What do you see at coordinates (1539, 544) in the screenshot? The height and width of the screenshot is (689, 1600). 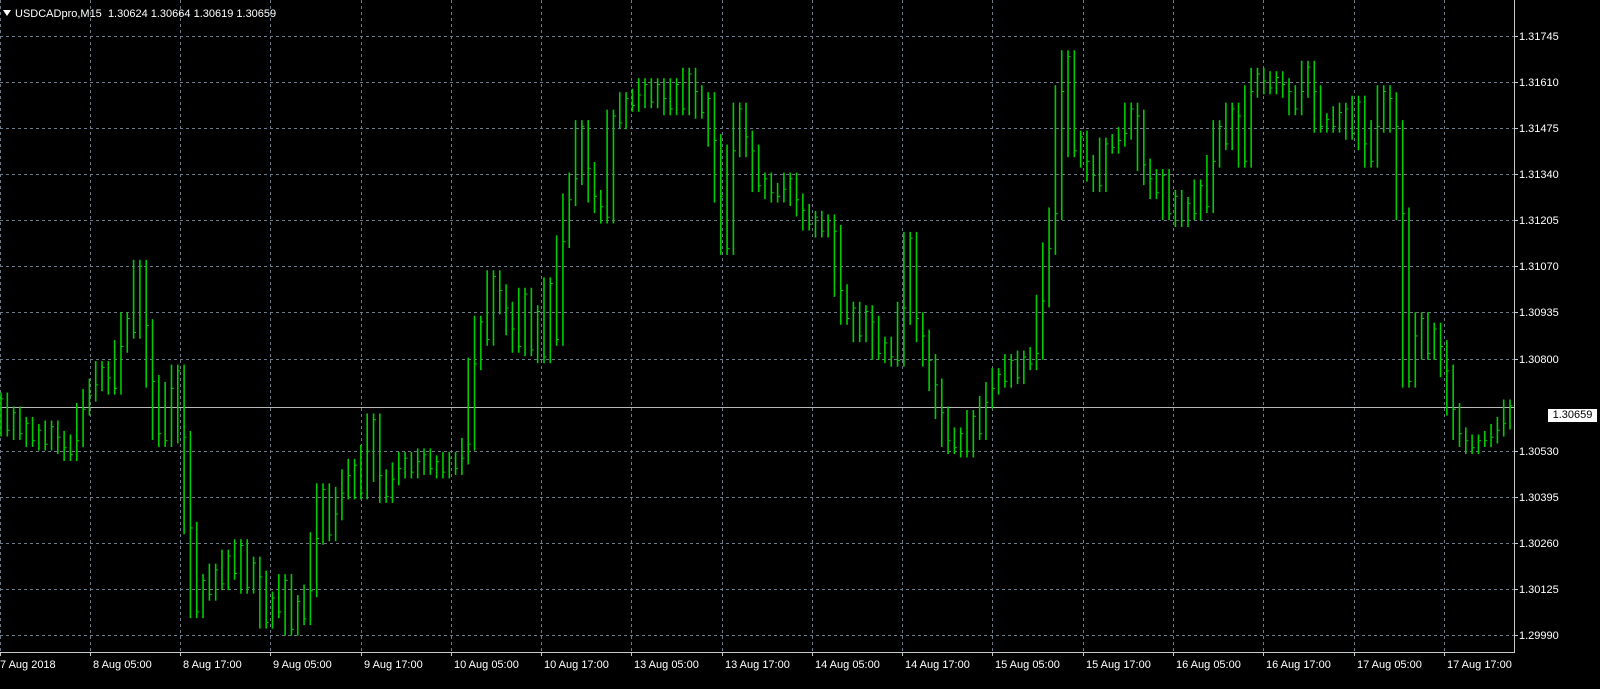 I see `price-label: 1.30260` at bounding box center [1539, 544].